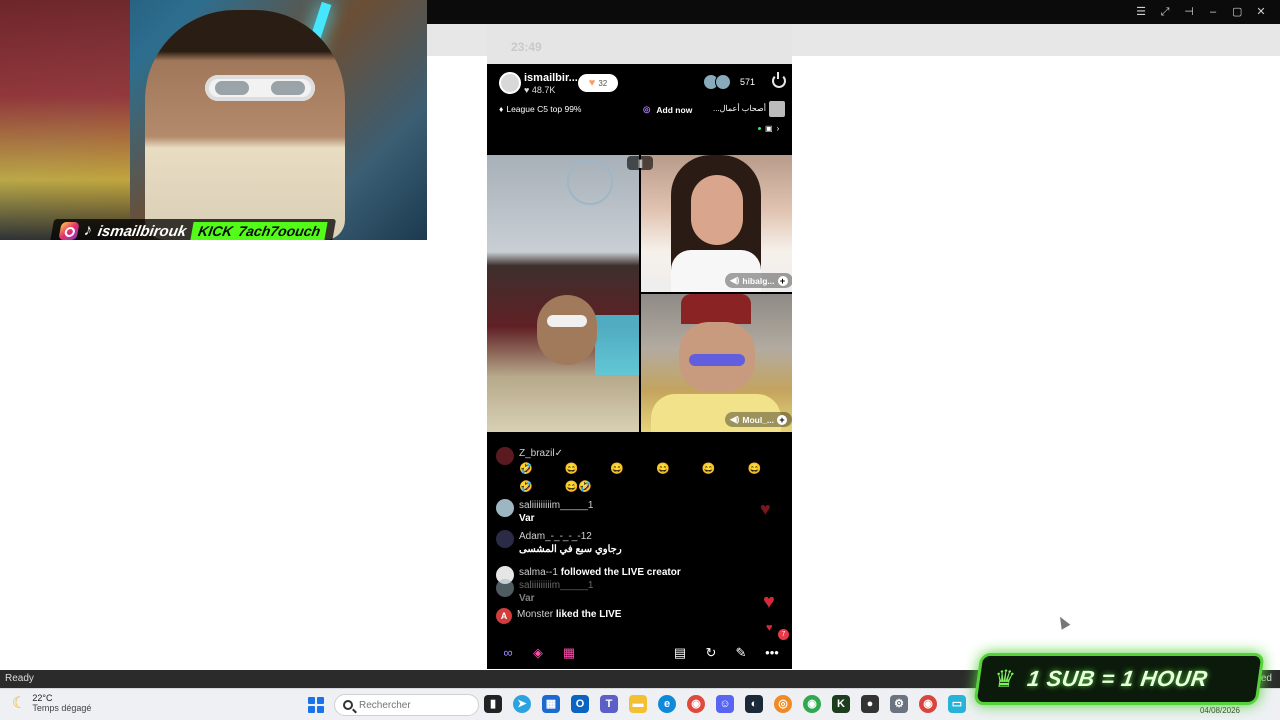 This screenshot has height=720, width=1280. I want to click on camera-icon: ▣, so click(769, 128).